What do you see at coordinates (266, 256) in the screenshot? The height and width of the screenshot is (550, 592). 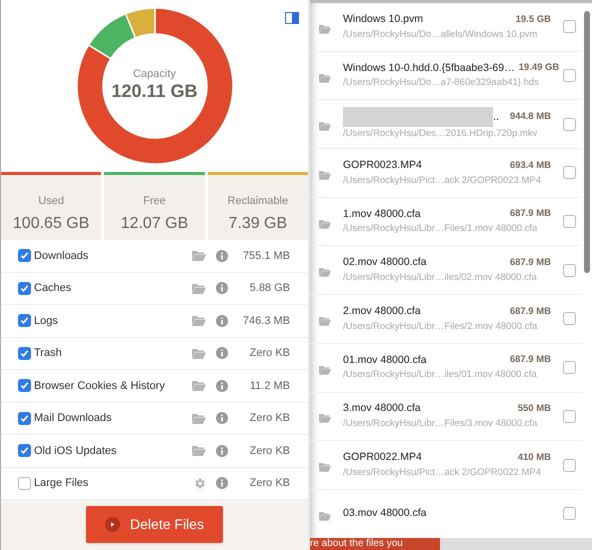 I see `category-size: 755.1 MB` at bounding box center [266, 256].